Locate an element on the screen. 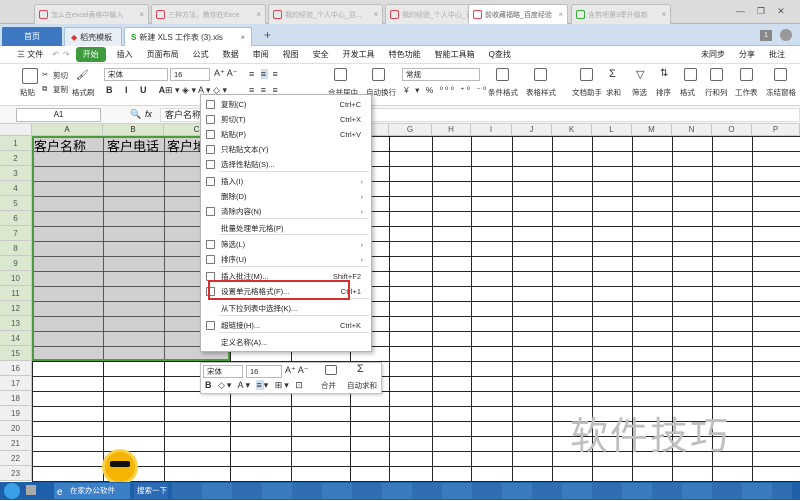 The image size is (800, 501). freeze-icon is located at coordinates (780, 74).